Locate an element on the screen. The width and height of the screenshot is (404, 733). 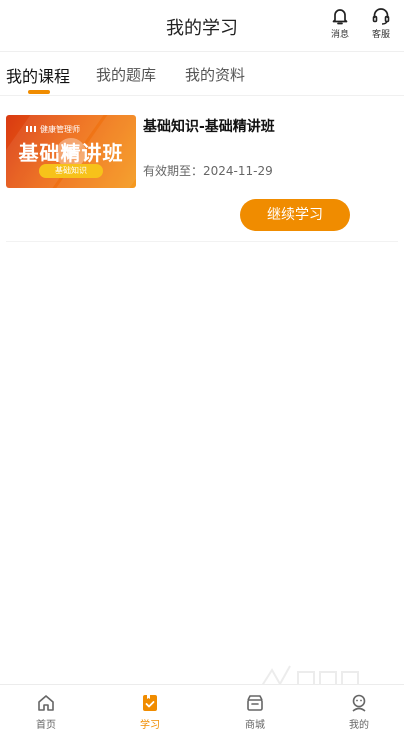
customer-service-button: 客服 is located at coordinates (381, 23).